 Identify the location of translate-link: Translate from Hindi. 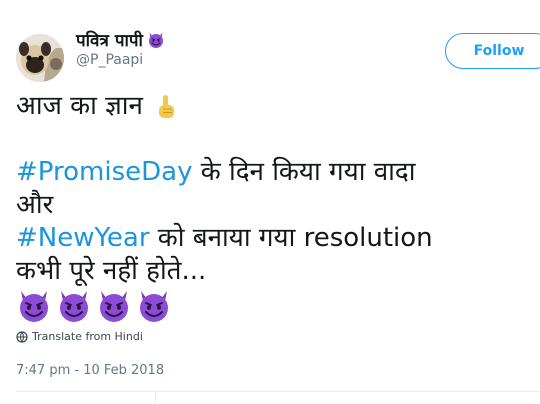
(79, 336).